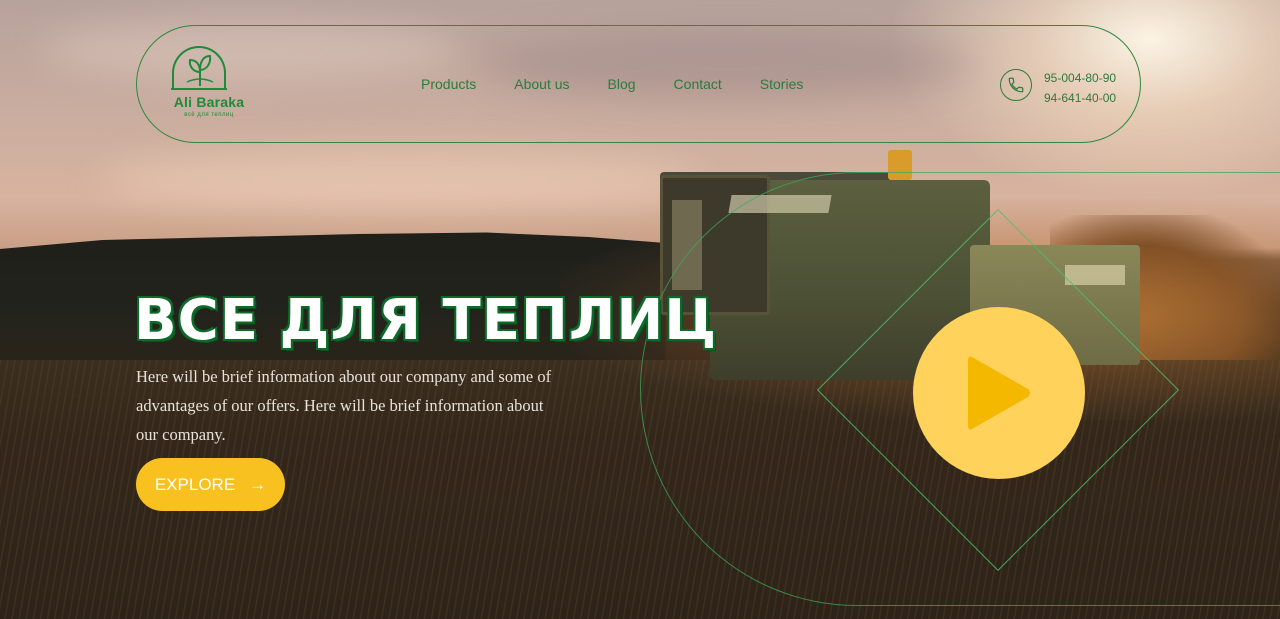 The width and height of the screenshot is (1280, 619). I want to click on phone-icon, so click(1016, 85).